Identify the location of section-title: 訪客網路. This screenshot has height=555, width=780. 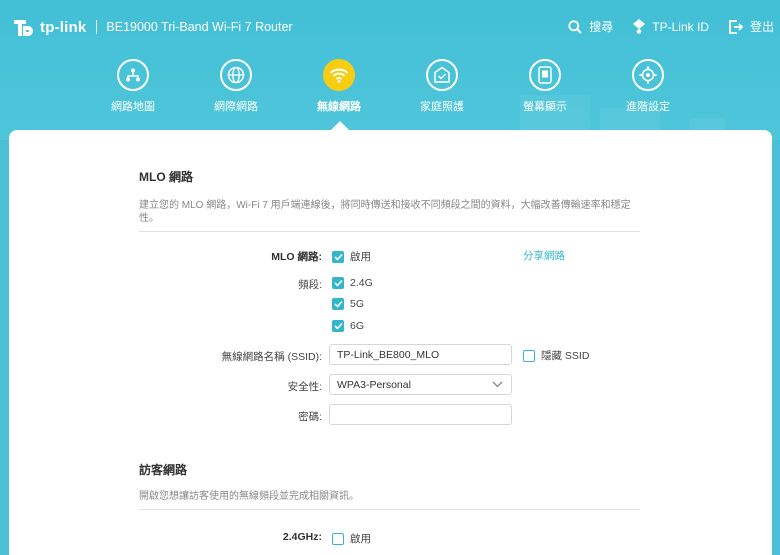
(163, 470).